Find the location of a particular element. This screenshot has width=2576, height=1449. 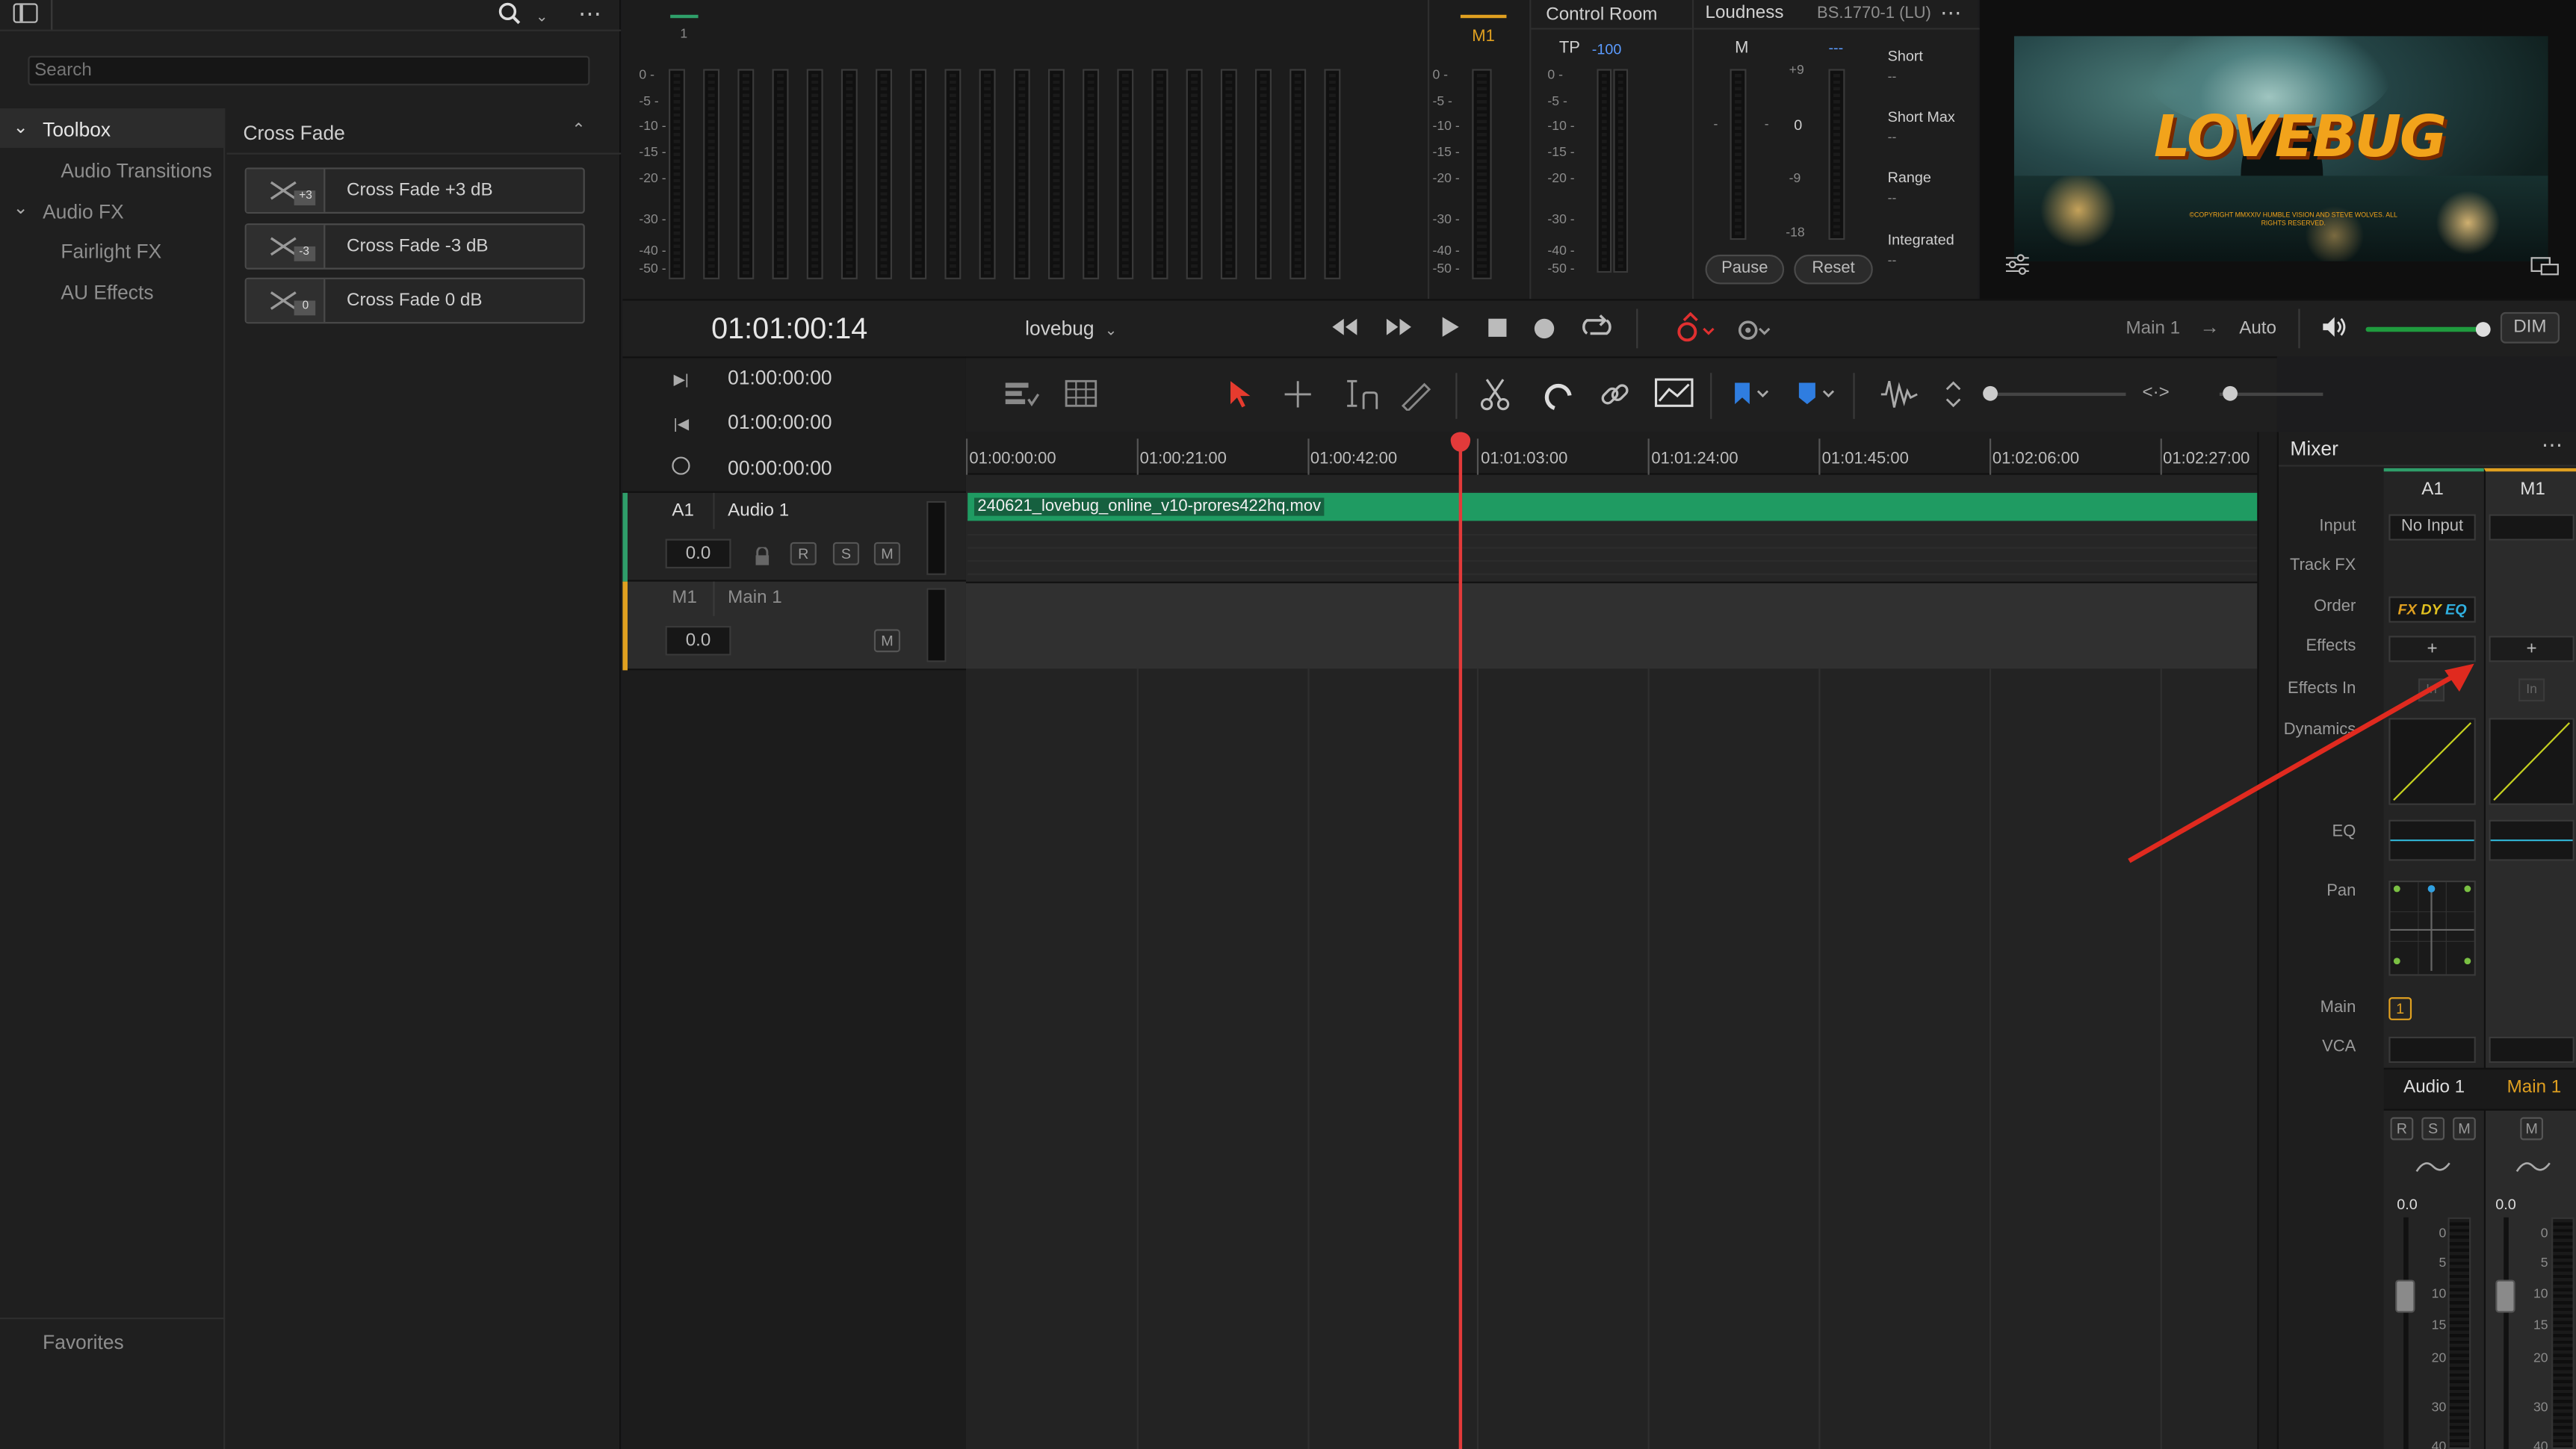

play-icon is located at coordinates (1450, 331).